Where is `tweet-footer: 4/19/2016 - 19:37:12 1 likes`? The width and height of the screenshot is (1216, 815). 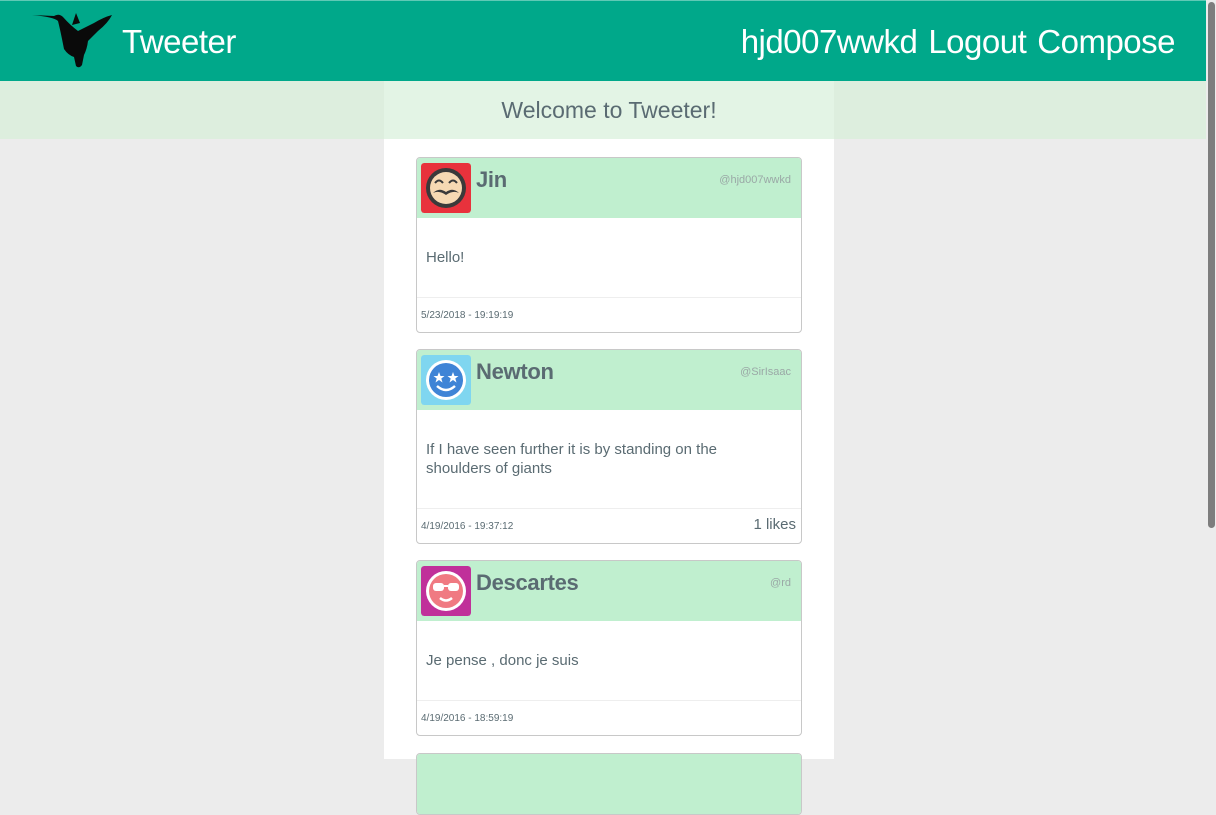
tweet-footer: 4/19/2016 - 19:37:12 1 likes is located at coordinates (609, 526).